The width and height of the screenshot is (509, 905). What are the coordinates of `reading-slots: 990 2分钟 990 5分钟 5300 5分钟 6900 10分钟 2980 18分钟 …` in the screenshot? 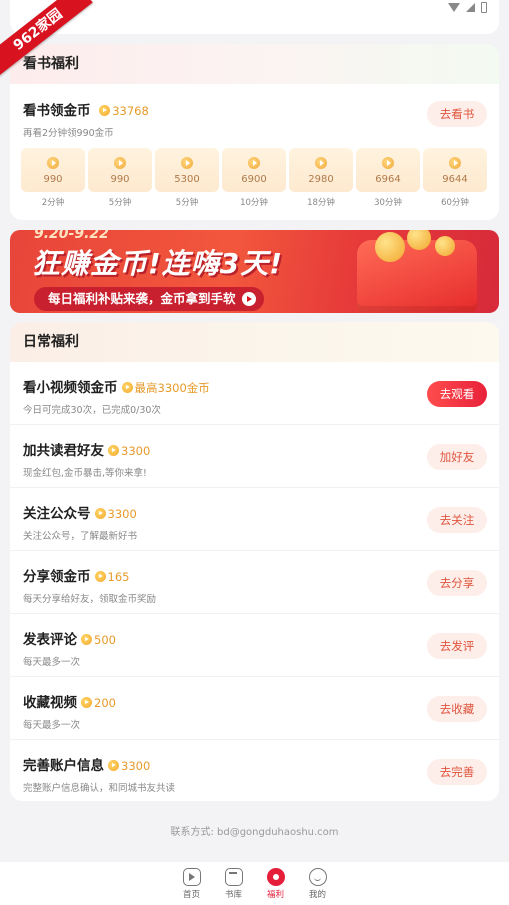 It's located at (254, 178).